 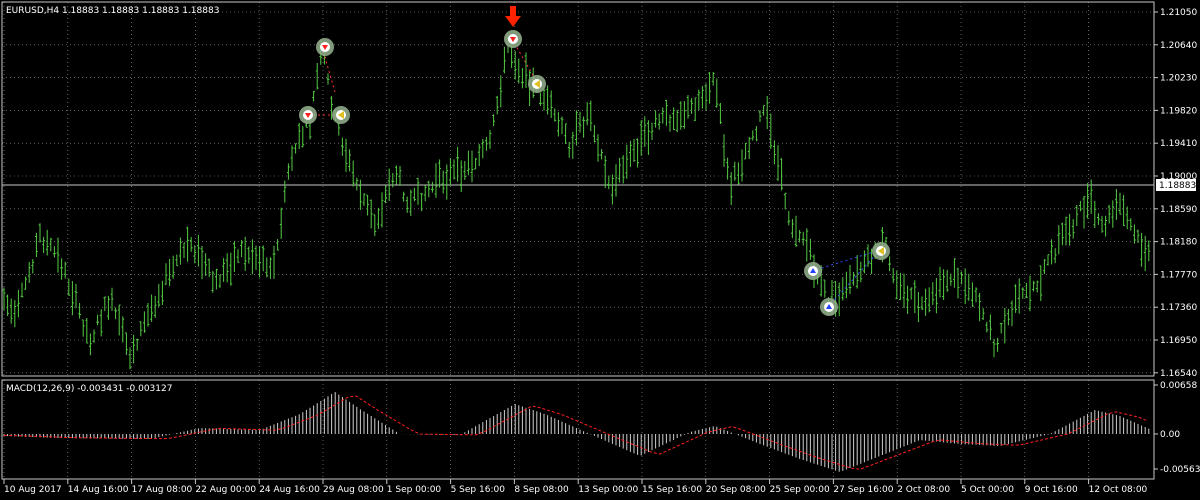 What do you see at coordinates (225, 490) in the screenshot?
I see `time-tick-label: 22 Aug 00:00` at bounding box center [225, 490].